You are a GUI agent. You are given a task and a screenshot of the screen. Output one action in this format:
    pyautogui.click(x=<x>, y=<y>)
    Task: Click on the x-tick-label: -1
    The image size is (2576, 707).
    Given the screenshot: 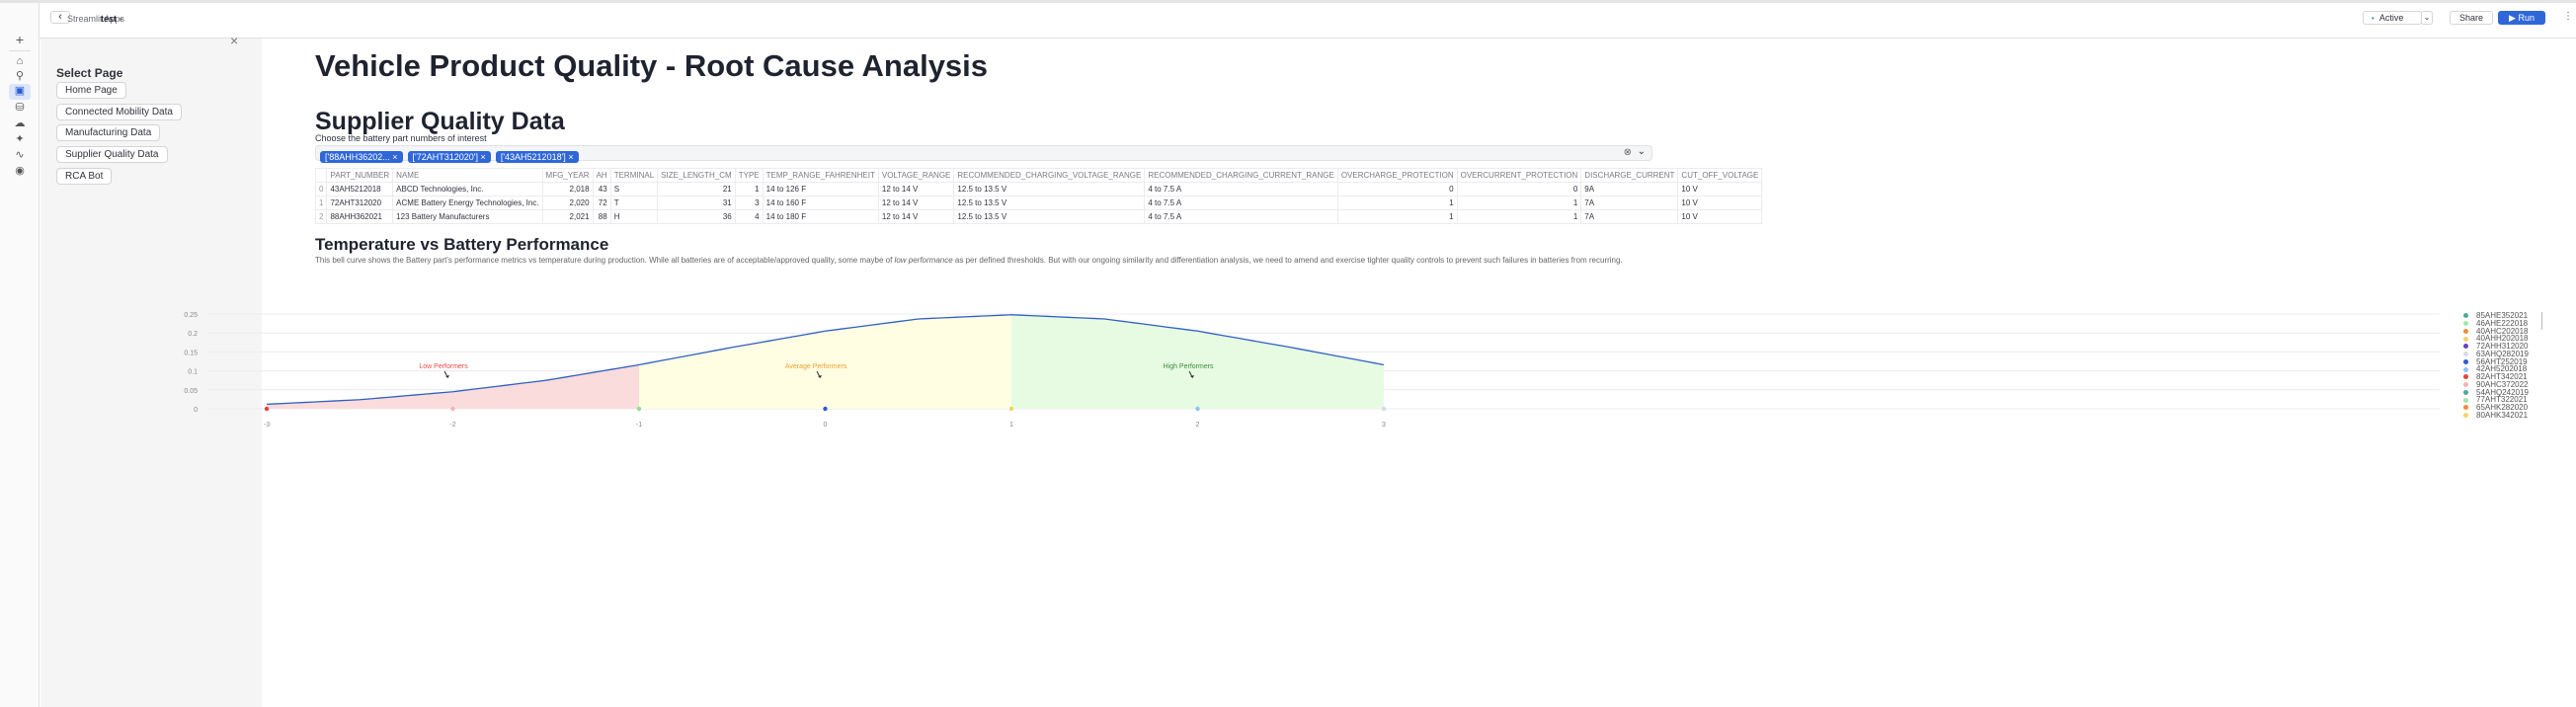 What is the action you would take?
    pyautogui.click(x=639, y=425)
    